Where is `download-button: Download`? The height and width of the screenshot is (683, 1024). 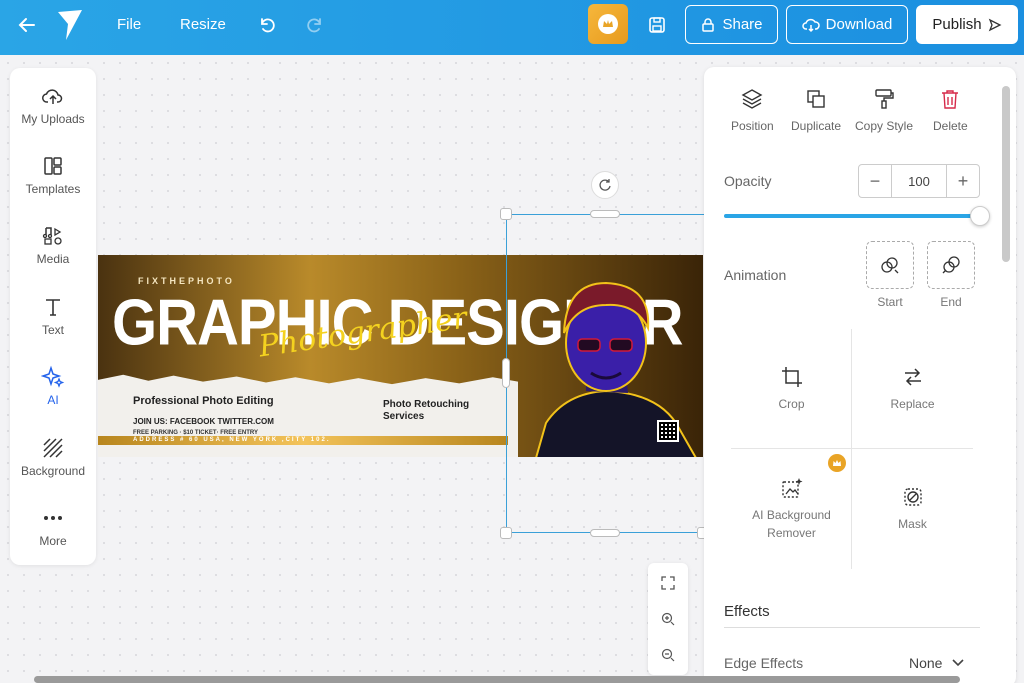
download-button: Download is located at coordinates (847, 24).